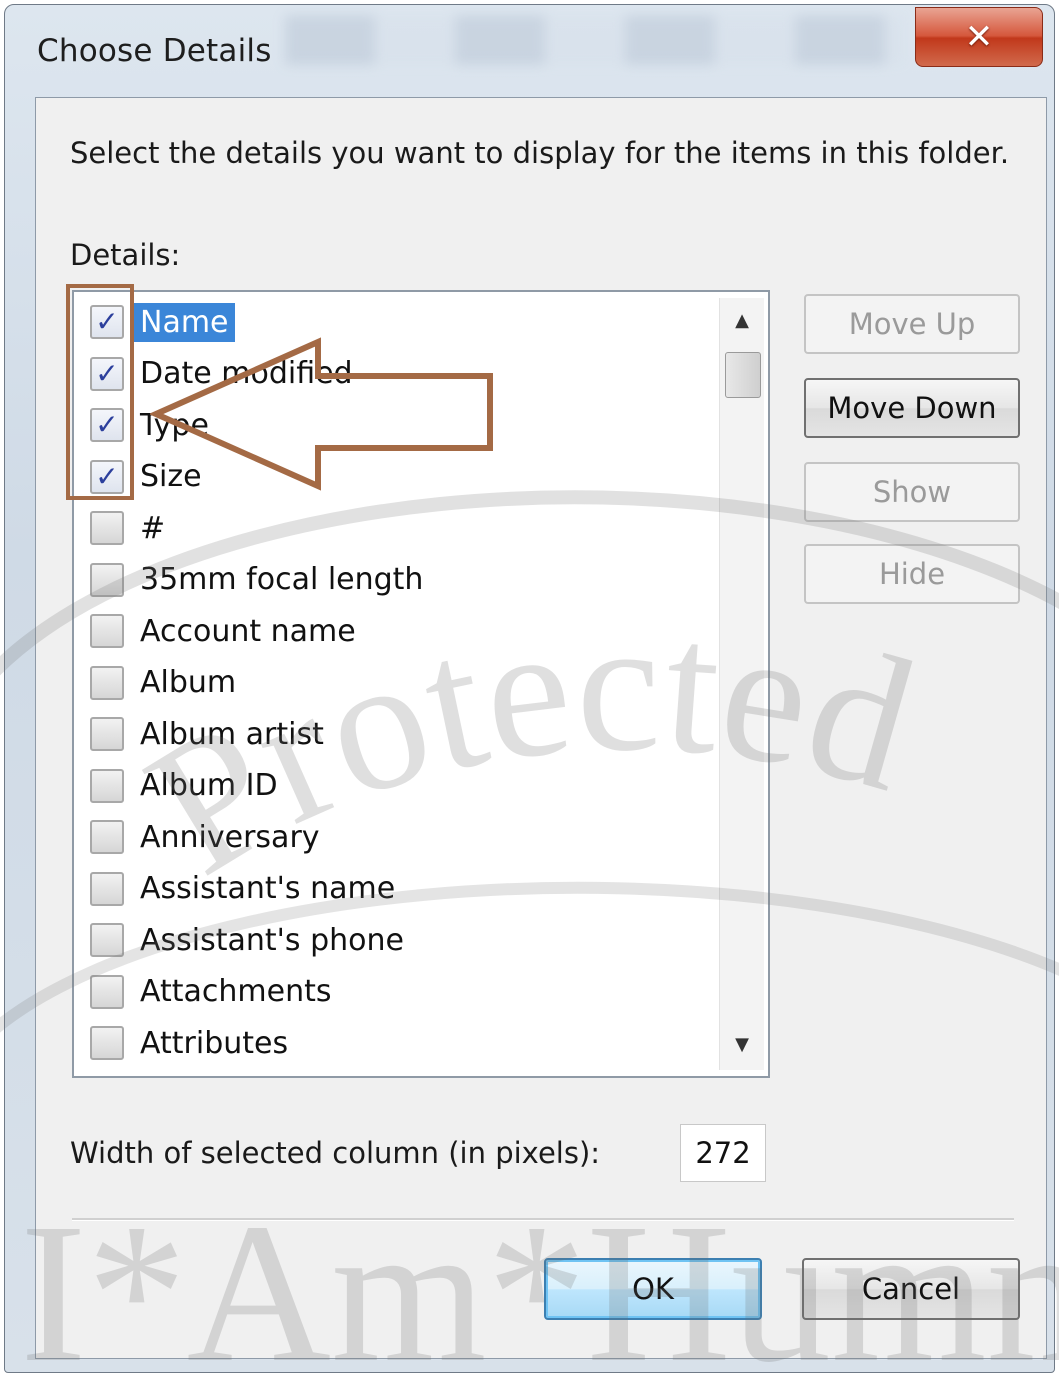 This screenshot has width=1059, height=1377. What do you see at coordinates (912, 324) in the screenshot?
I see `move-up-button: Move Up` at bounding box center [912, 324].